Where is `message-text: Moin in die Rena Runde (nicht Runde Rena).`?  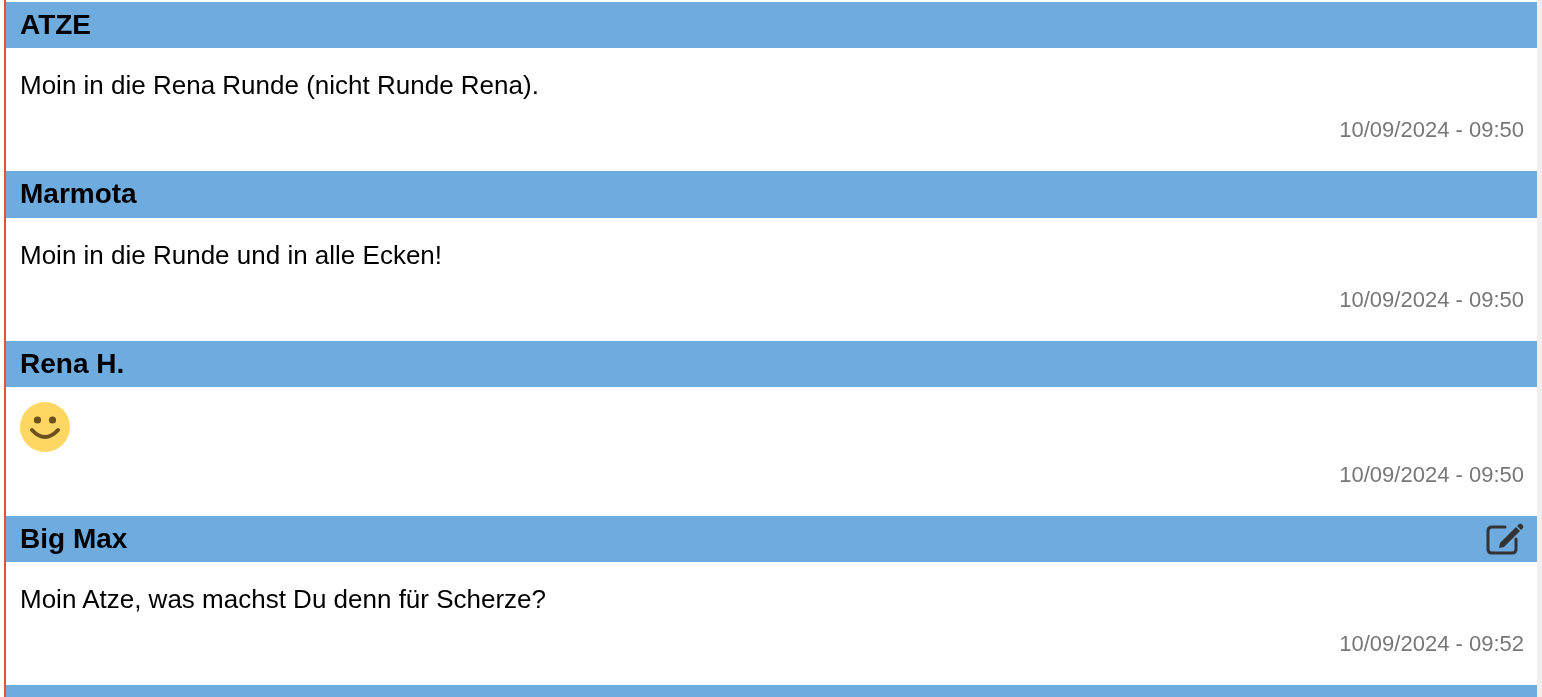
message-text: Moin in die Rena Runde (nicht Runde Rena). is located at coordinates (280, 85).